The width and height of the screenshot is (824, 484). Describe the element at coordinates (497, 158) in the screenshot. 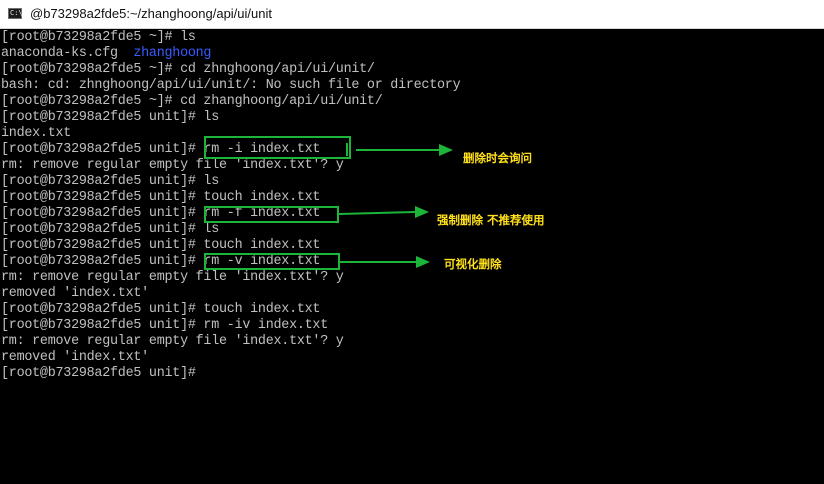

I see `note-rm-i: 删除时会询问` at that location.